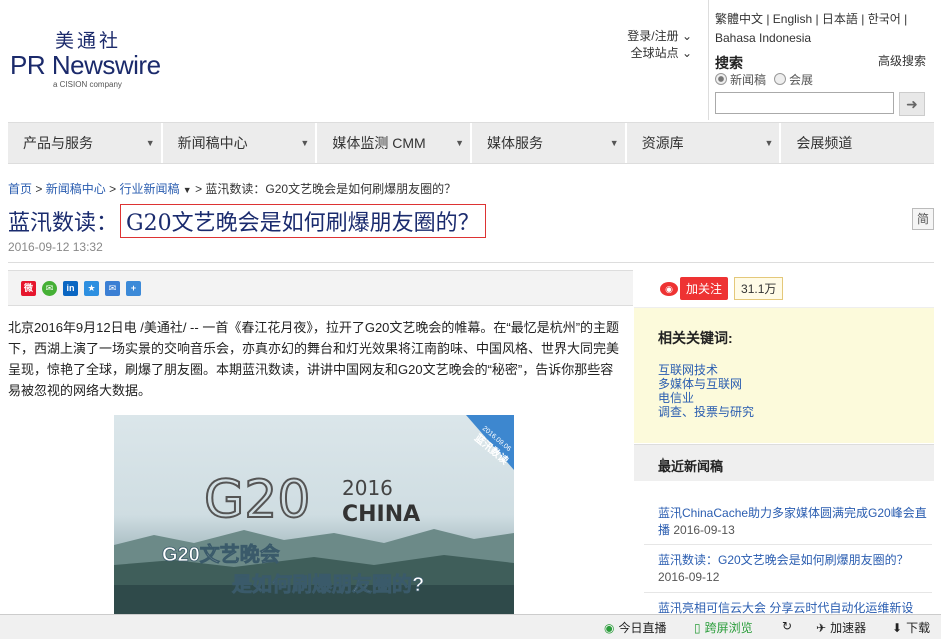 The width and height of the screenshot is (941, 639). What do you see at coordinates (793, 569) in the screenshot?
I see `news-item: 蓝汛数读：G20文艺晚会是如何刷爆朋友圈的？ 2016-09-12` at bounding box center [793, 569].